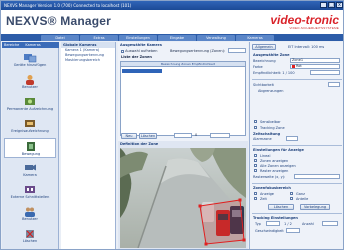  Describe the element at coordinates (300, 194) in the screenshot. I see `label-focus-whole: Ganz` at that location.